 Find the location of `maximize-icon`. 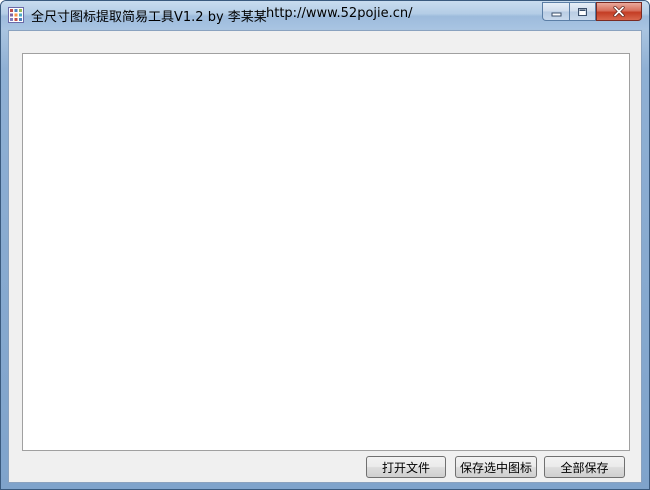

maximize-icon is located at coordinates (582, 11).